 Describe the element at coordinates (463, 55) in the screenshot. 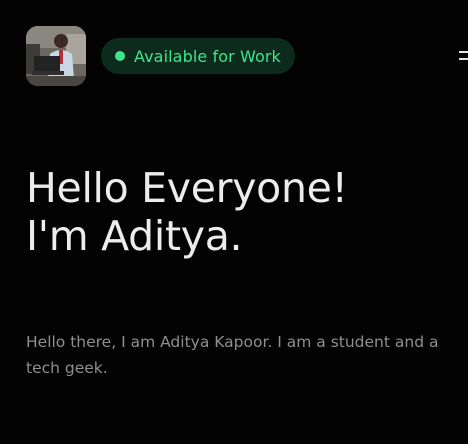

I see `hamburger-menu-icon` at that location.